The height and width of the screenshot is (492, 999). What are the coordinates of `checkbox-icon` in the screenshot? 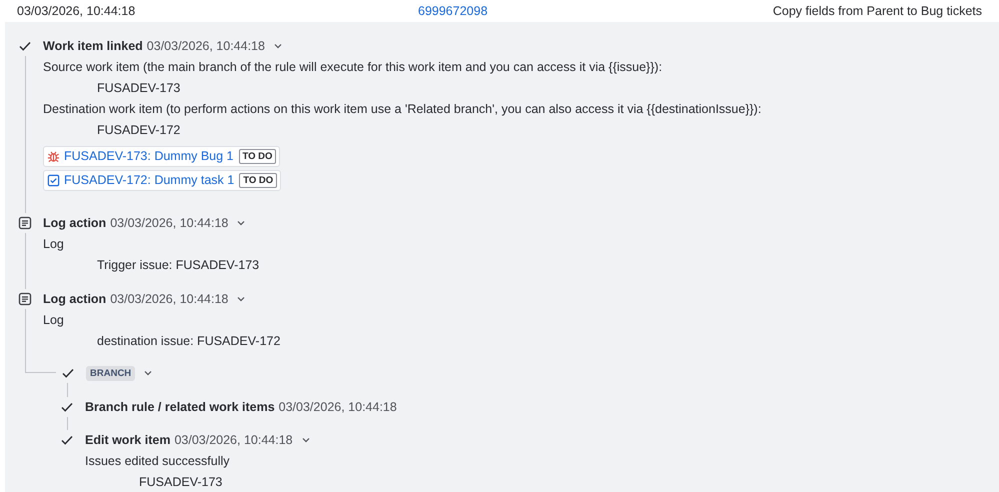 It's located at (53, 180).